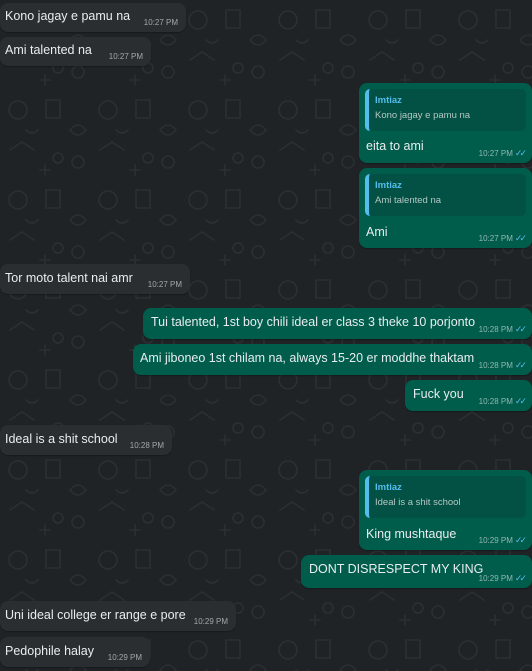 This screenshot has width=532, height=671. Describe the element at coordinates (418, 502) in the screenshot. I see `quoted-text: Ideal is a shit school` at that location.